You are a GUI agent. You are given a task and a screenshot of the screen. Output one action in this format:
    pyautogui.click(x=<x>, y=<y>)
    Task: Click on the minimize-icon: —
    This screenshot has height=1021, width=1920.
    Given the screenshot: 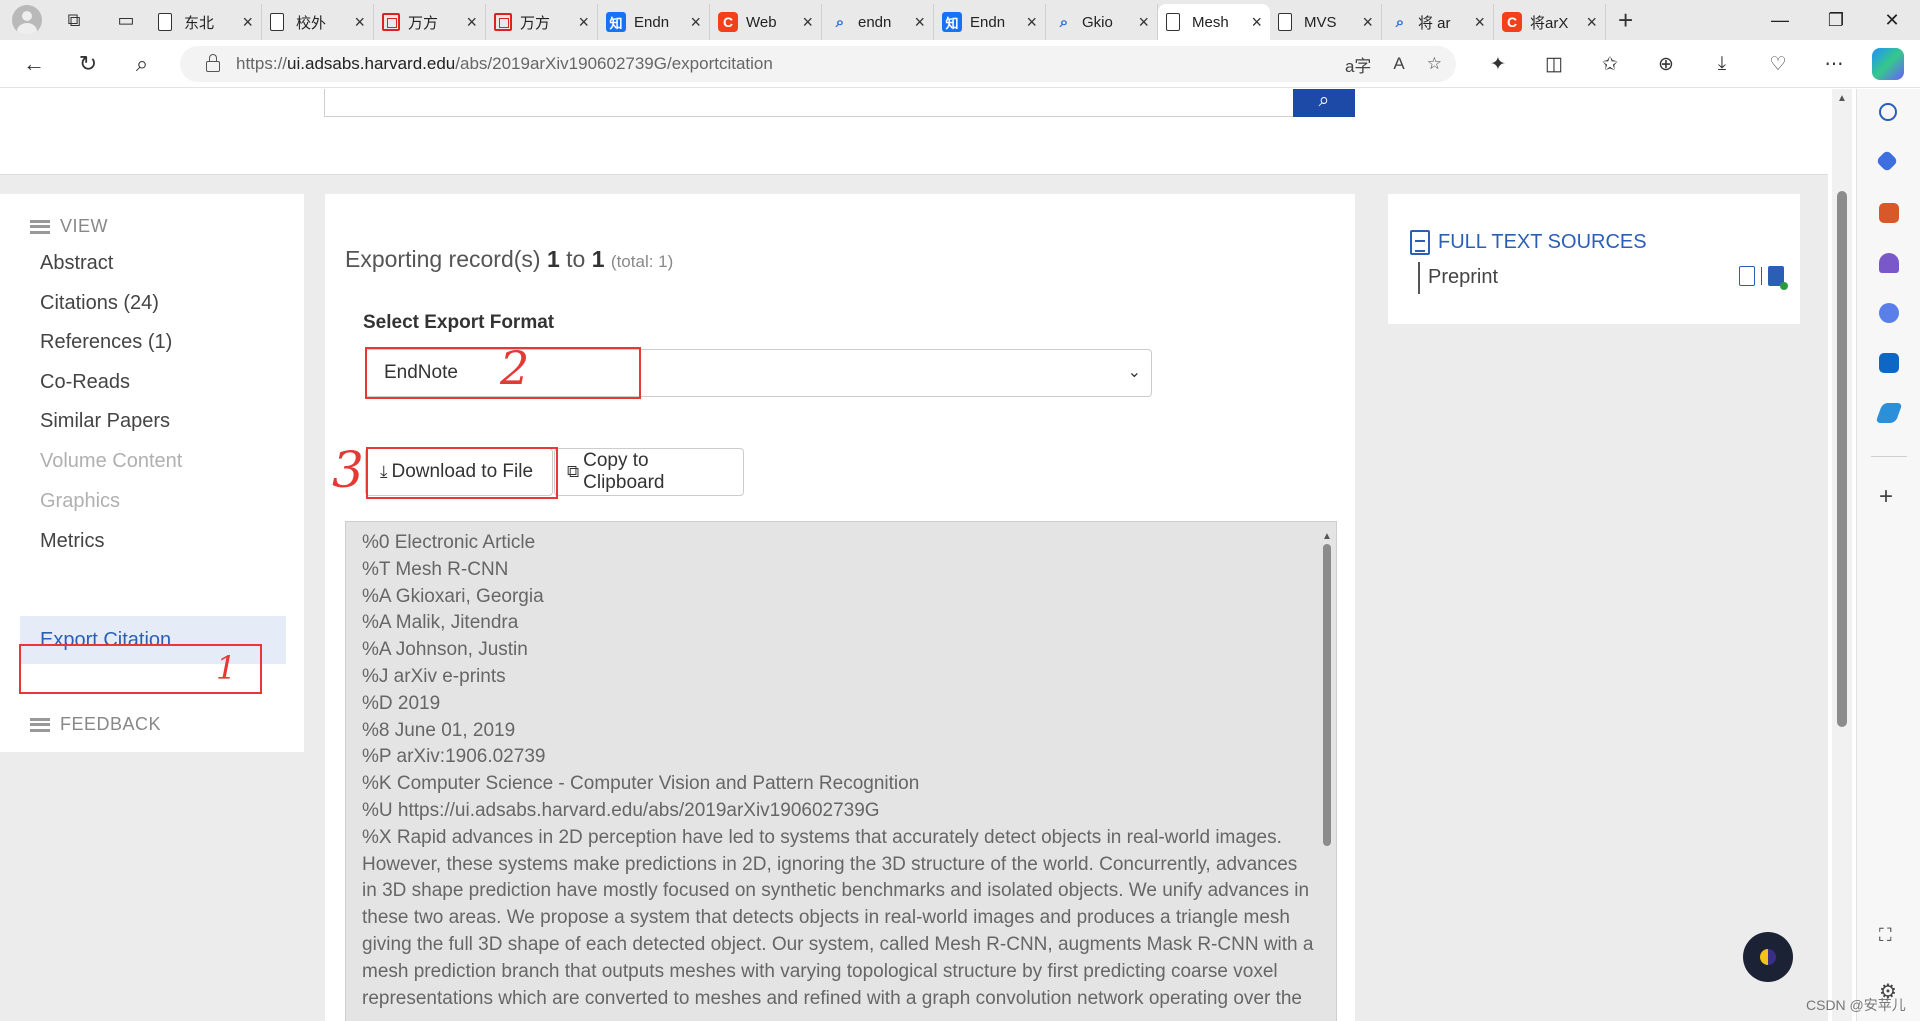 What is the action you would take?
    pyautogui.click(x=1780, y=20)
    